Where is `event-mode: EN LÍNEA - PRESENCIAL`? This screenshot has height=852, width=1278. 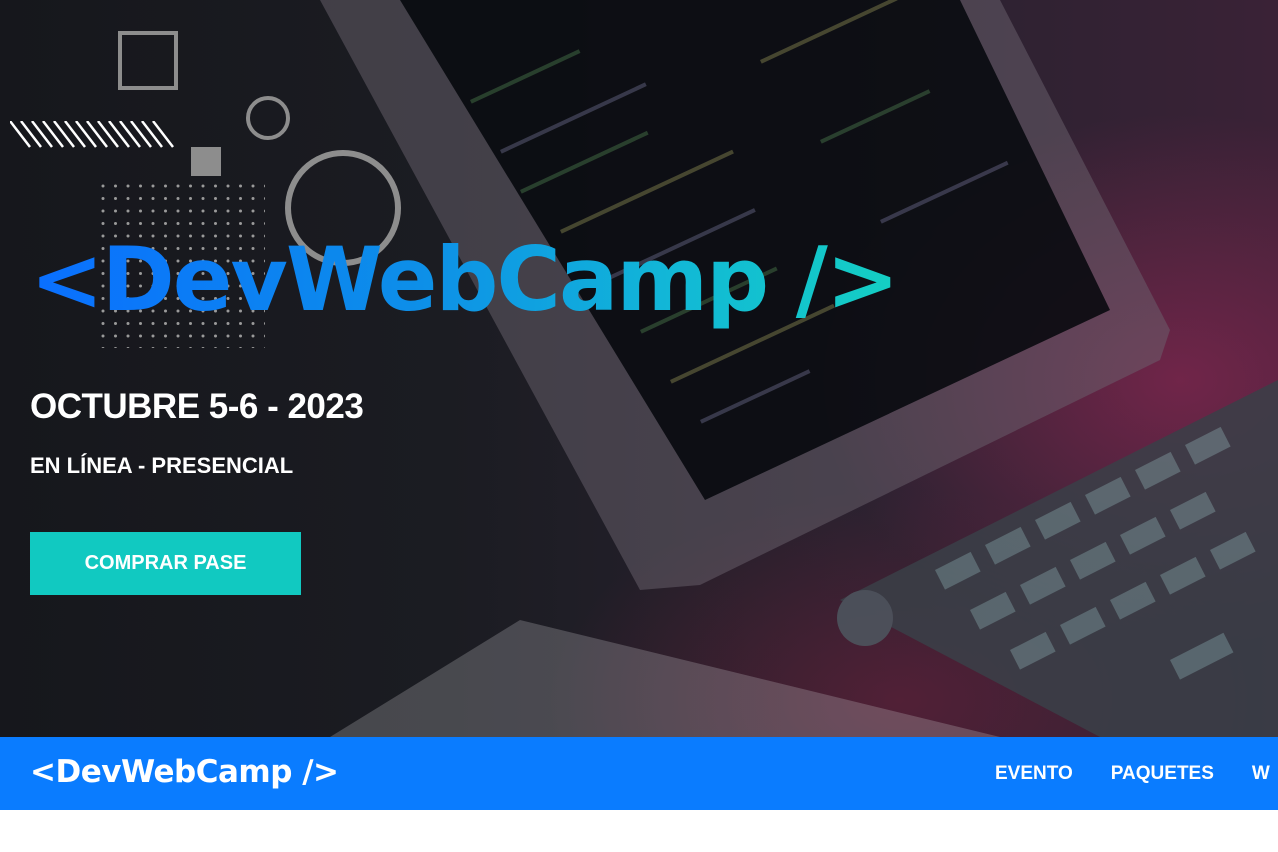
event-mode: EN LÍNEA - PRESENCIAL is located at coordinates (162, 465).